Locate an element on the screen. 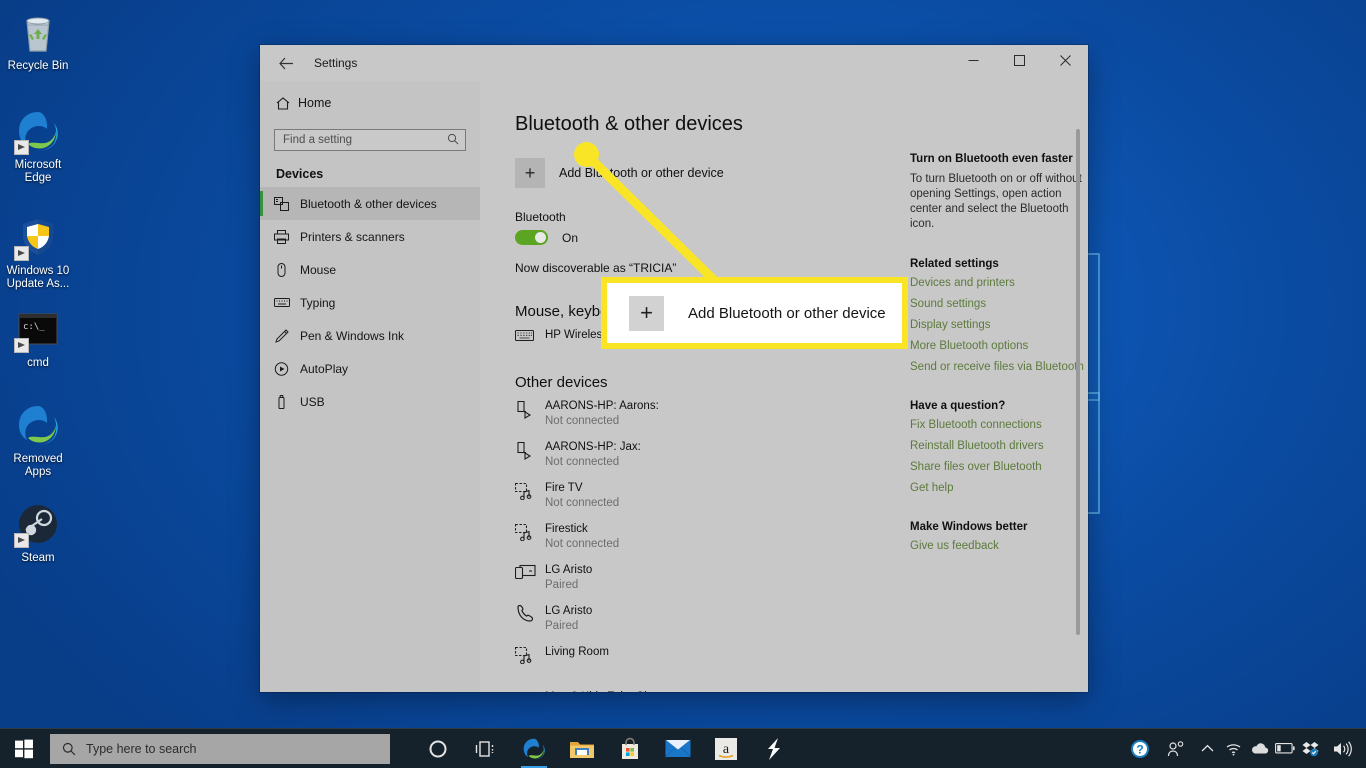 The width and height of the screenshot is (1366, 768). maximize-button is located at coordinates (1019, 60).